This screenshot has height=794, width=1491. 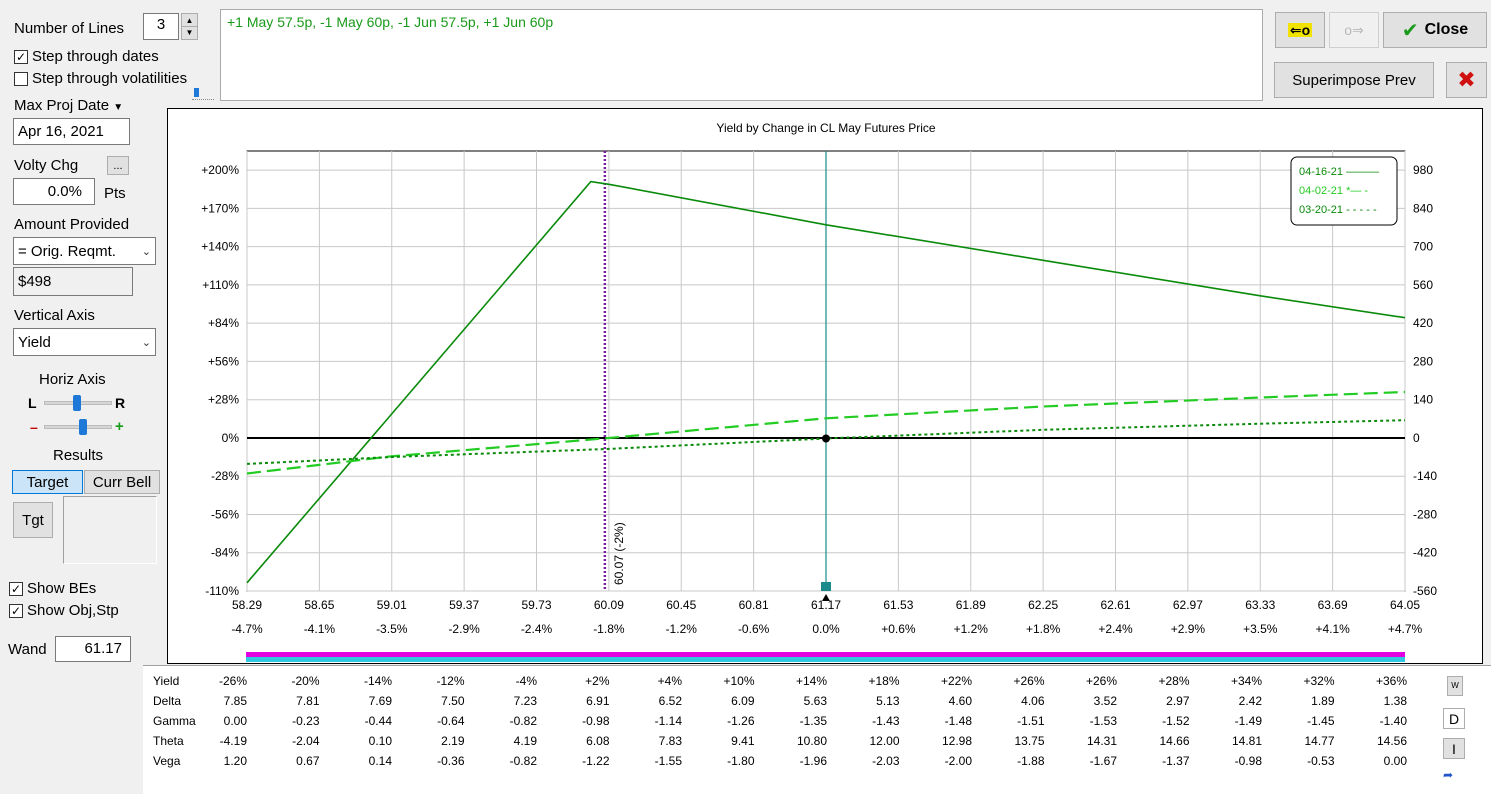 I want to click on y-left-tick-label: -110%, so click(x=222, y=591).